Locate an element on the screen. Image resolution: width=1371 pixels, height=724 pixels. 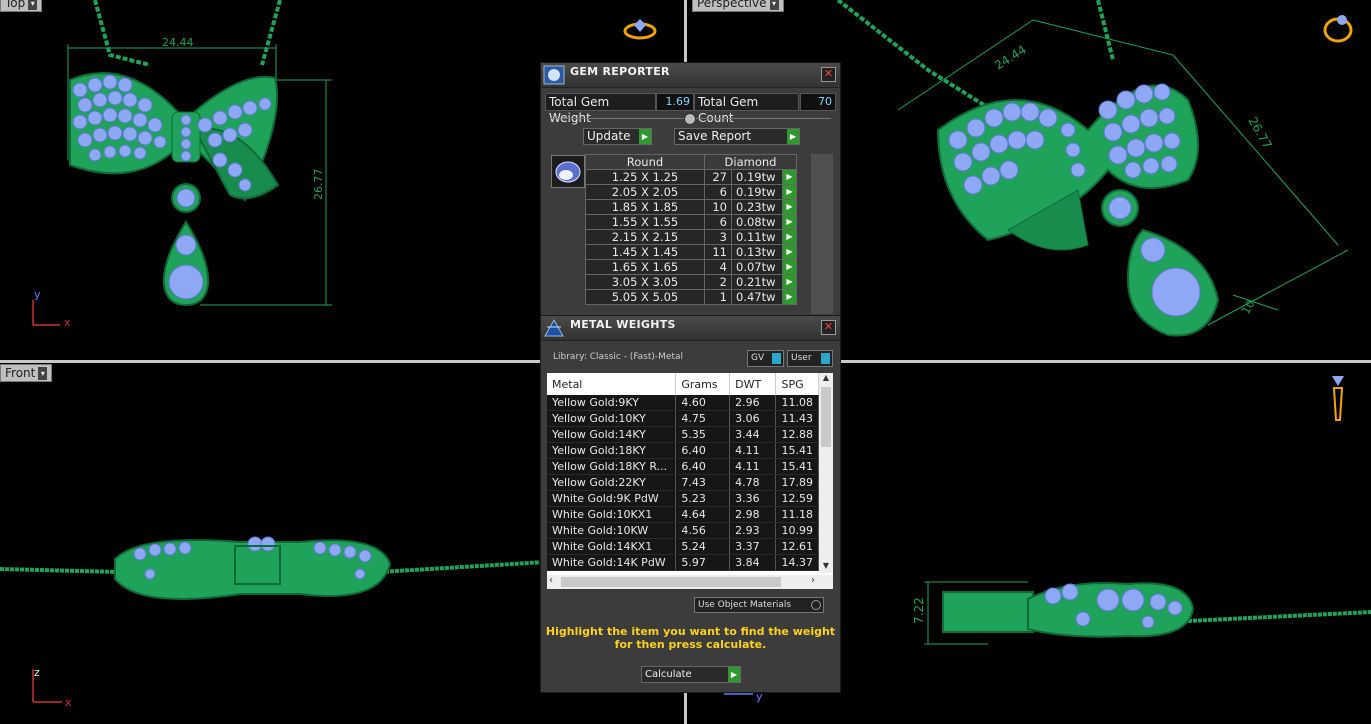
metal-row: Yellow Gold:9KY 4.60 2.96 11.08 is located at coordinates (683, 403).